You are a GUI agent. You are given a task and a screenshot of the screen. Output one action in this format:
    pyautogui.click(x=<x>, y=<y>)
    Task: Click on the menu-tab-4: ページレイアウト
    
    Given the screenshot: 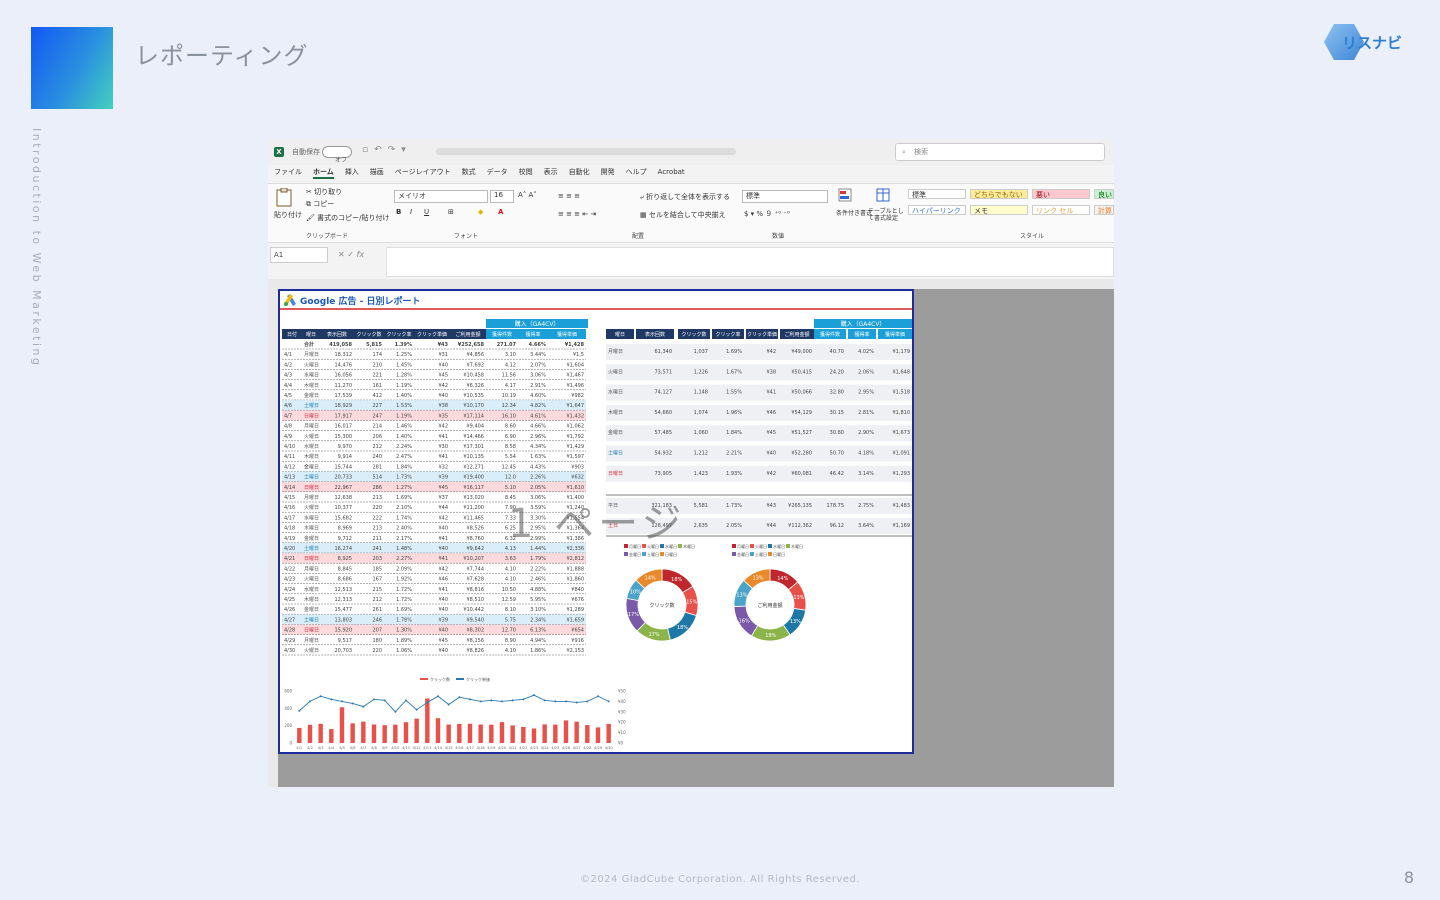 What is the action you would take?
    pyautogui.click(x=423, y=172)
    